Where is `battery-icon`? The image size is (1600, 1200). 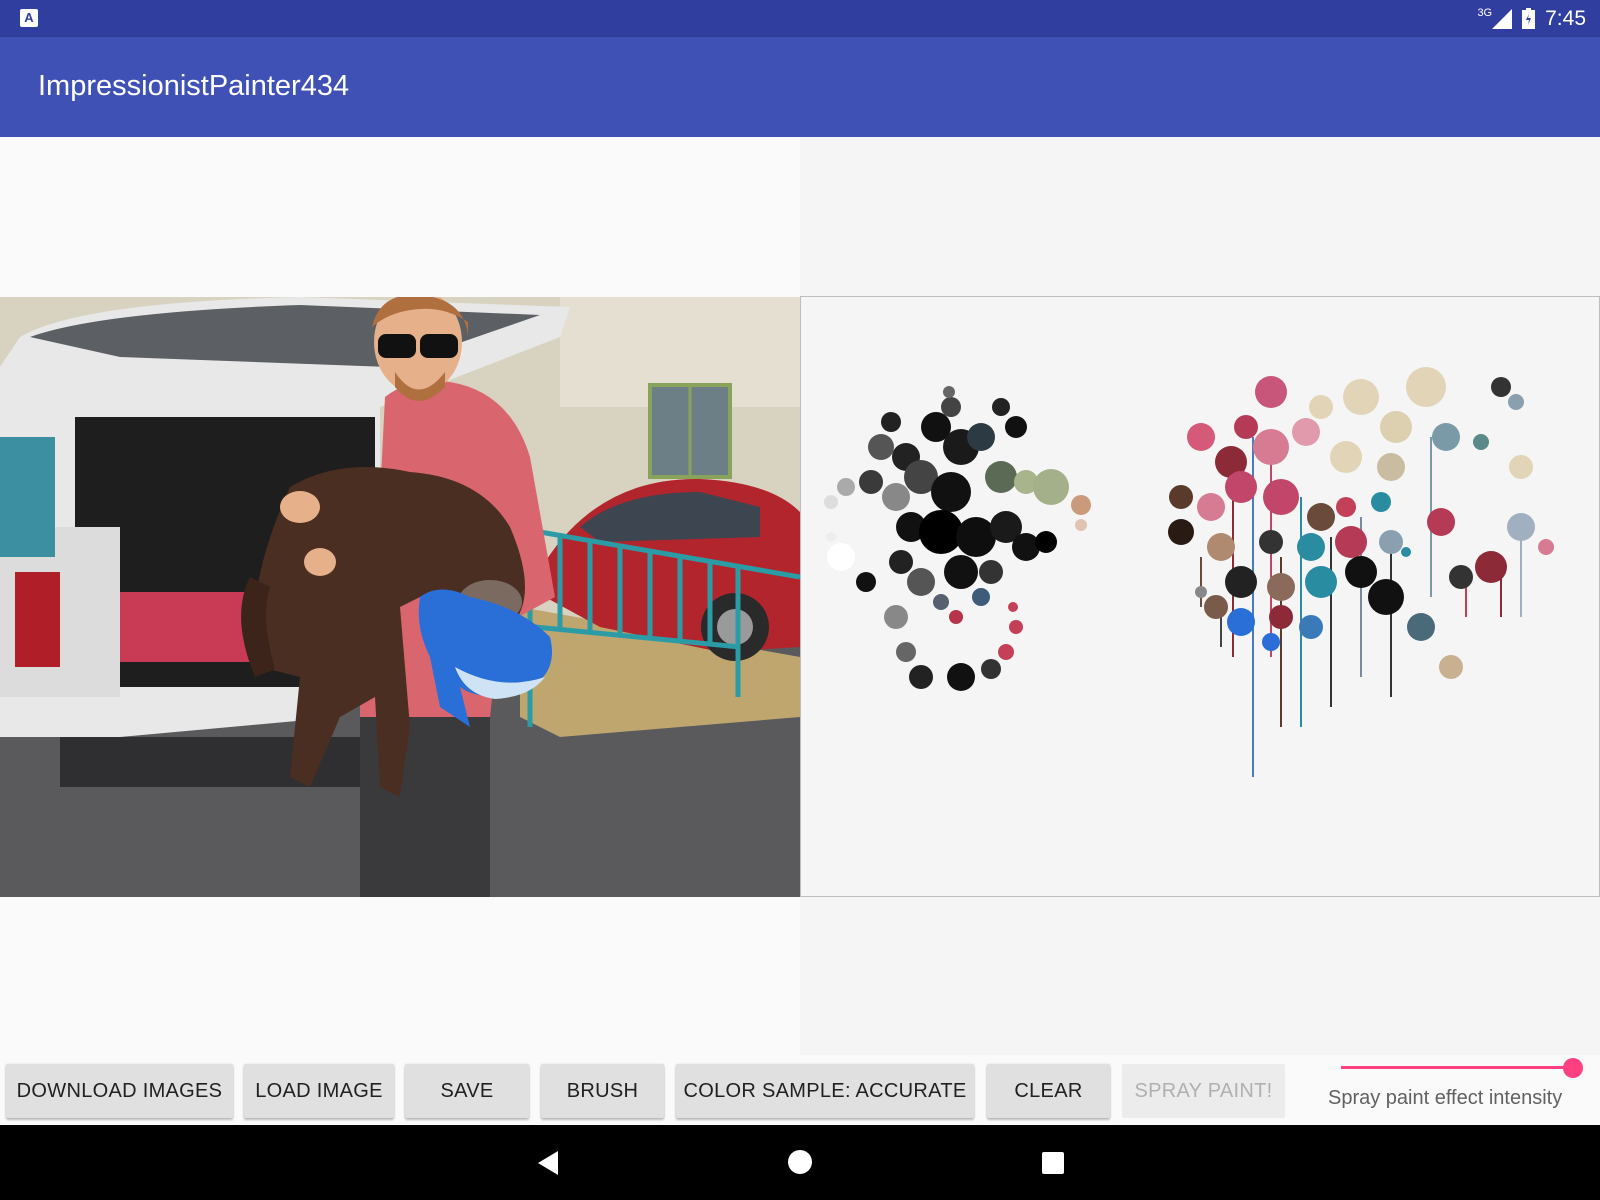
battery-icon is located at coordinates (1529, 18).